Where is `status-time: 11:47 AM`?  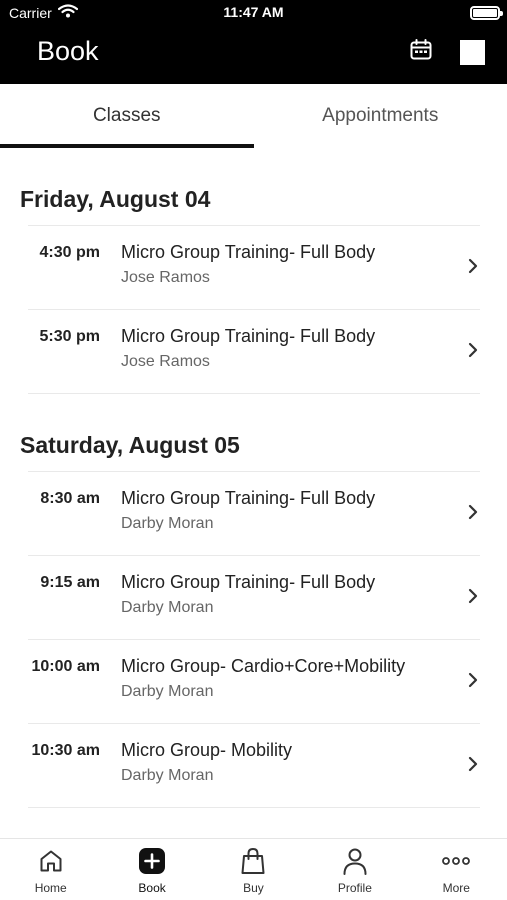
status-time: 11:47 AM is located at coordinates (253, 12).